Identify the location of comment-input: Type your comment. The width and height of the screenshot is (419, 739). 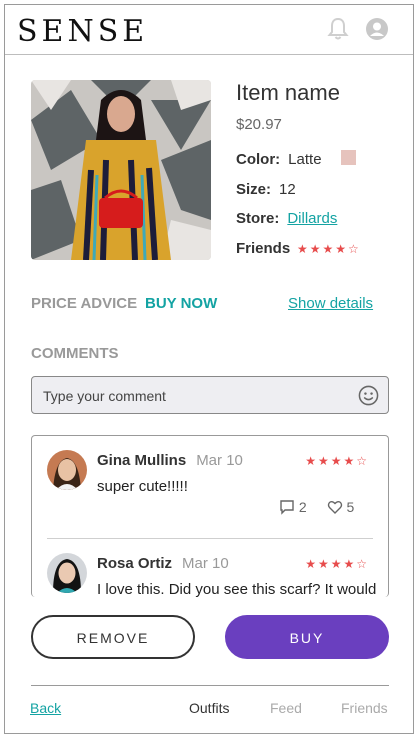
(210, 395).